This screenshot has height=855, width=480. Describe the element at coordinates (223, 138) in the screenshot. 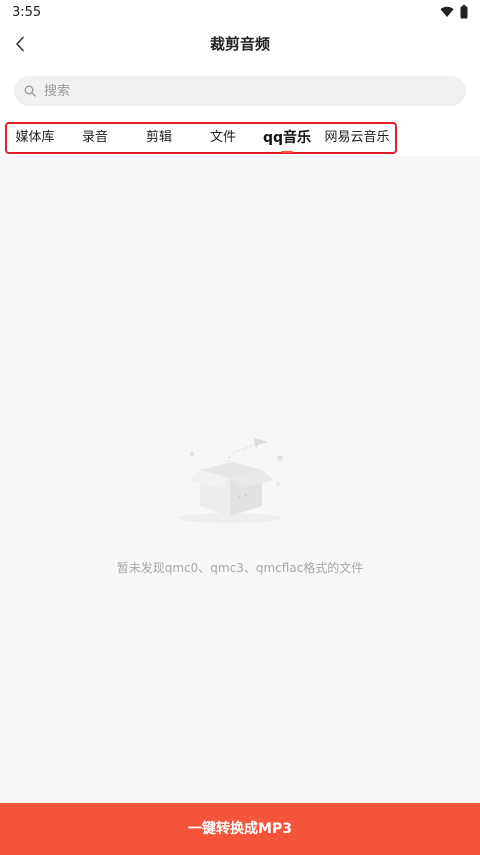

I see `tab-files: 文件` at that location.